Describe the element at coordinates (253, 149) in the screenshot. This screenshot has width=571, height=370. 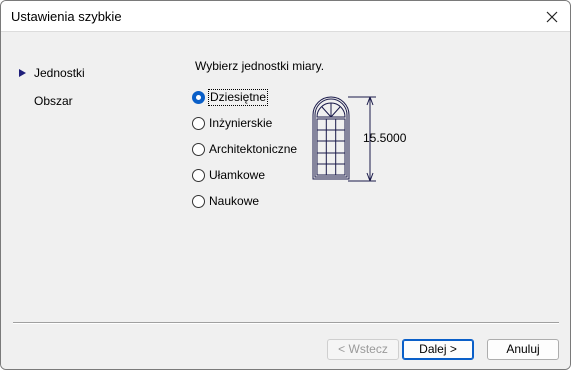
I see `radio-label: Architektoniczne` at that location.